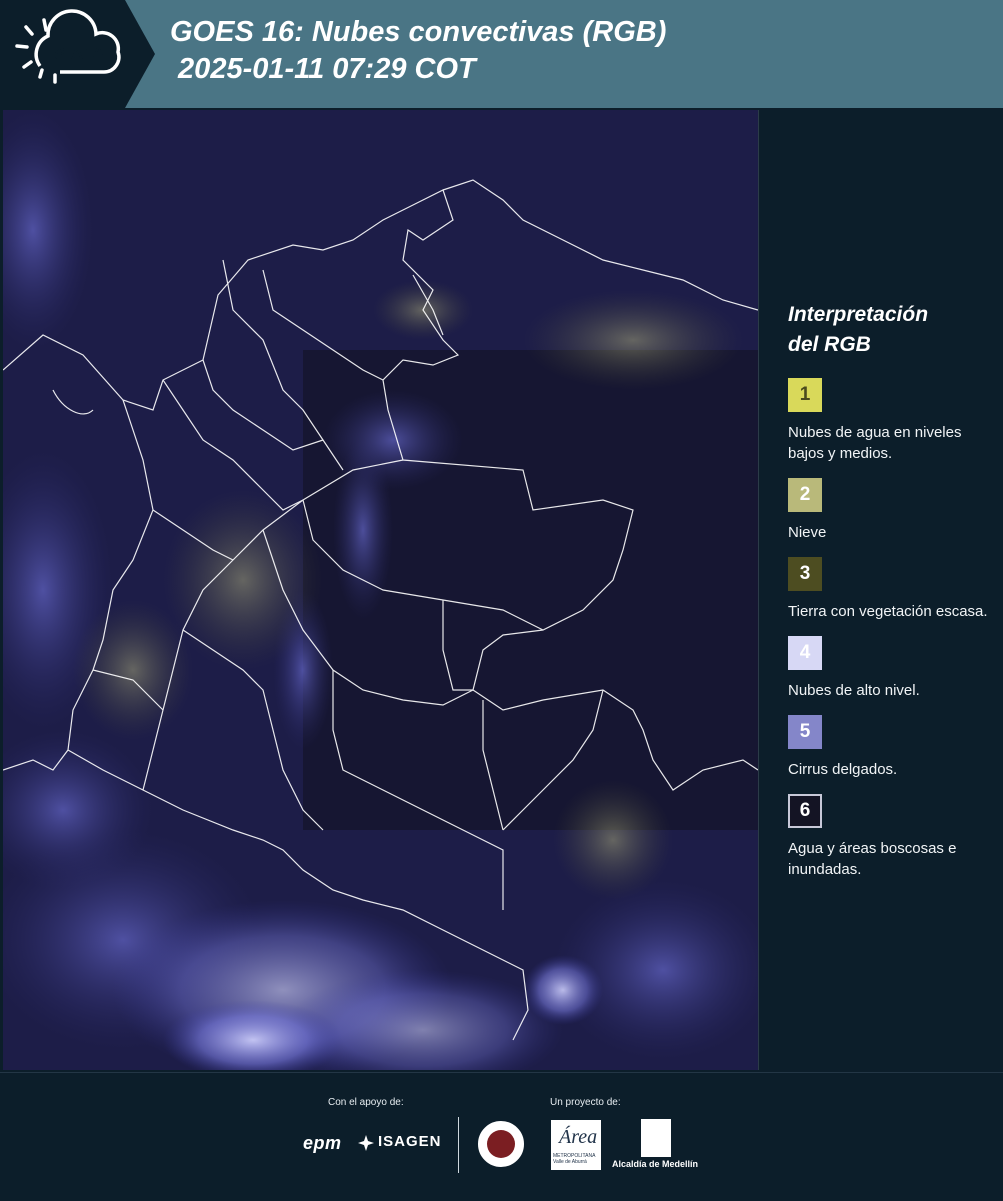 This screenshot has height=1201, width=1003. What do you see at coordinates (854, 690) in the screenshot?
I see `legend-label: Nubes de alto nivel.` at bounding box center [854, 690].